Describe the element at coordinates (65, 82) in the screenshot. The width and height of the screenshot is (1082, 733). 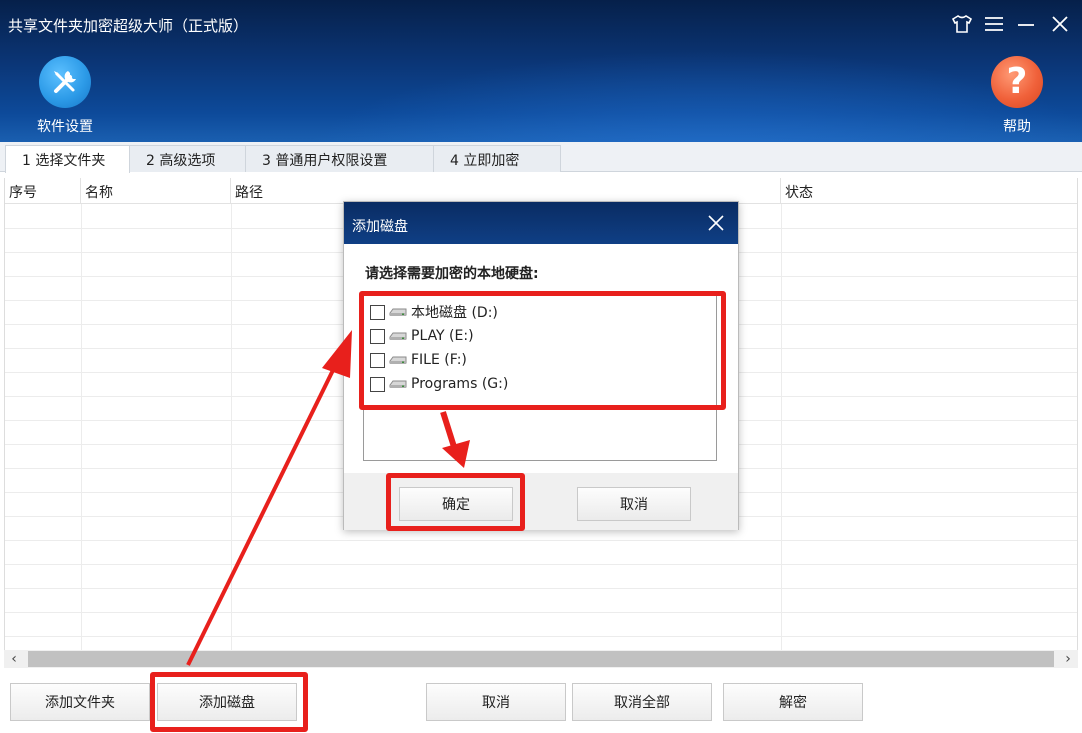
I see `wrench-screwdriver-icon` at that location.